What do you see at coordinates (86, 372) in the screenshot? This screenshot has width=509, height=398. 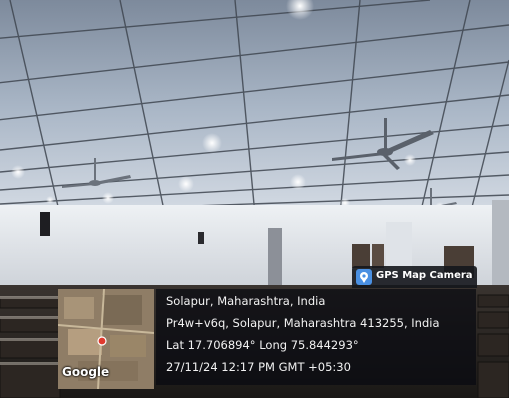 I see `google-logo: Google` at bounding box center [86, 372].